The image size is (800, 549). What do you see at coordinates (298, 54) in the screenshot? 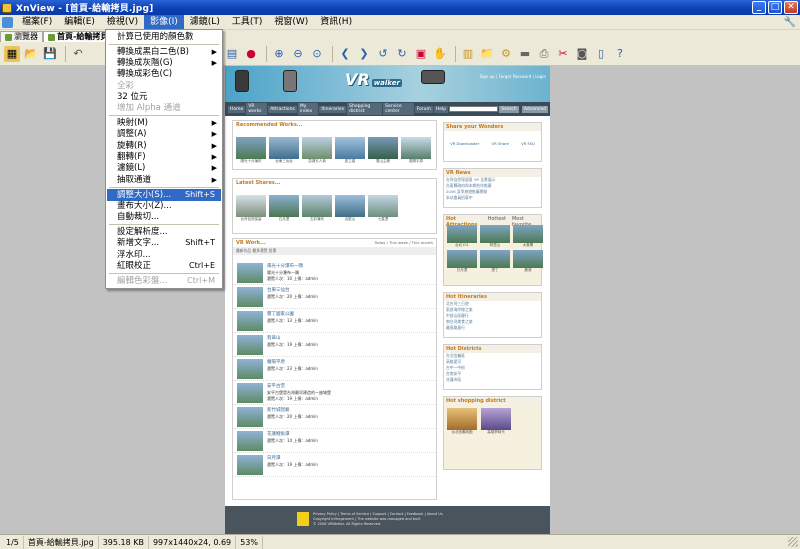
I see `zoom-out-icon: ⊖` at bounding box center [298, 54].